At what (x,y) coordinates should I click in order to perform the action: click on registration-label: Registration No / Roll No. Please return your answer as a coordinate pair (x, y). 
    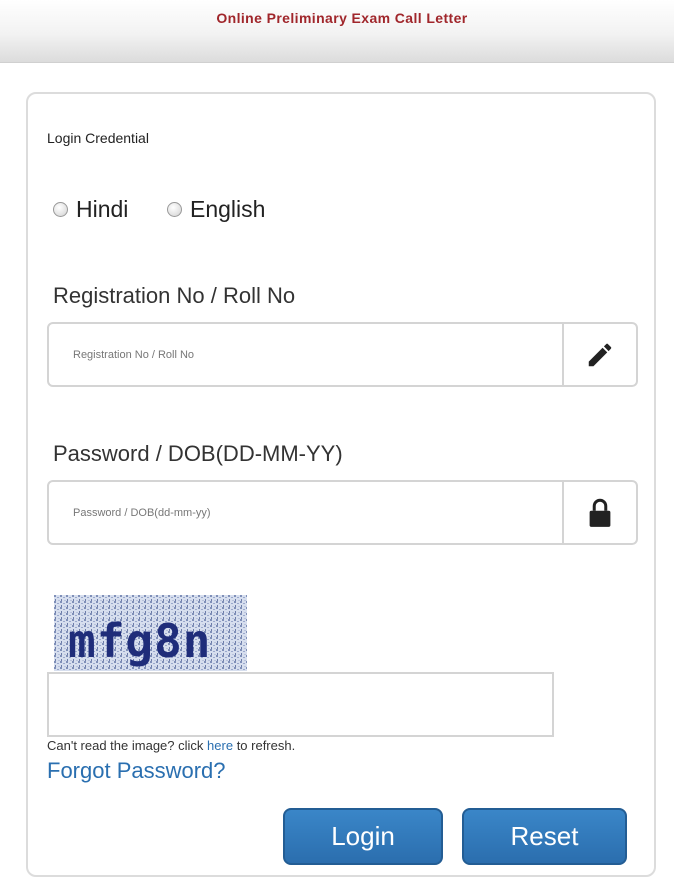
    Looking at the image, I should click on (174, 295).